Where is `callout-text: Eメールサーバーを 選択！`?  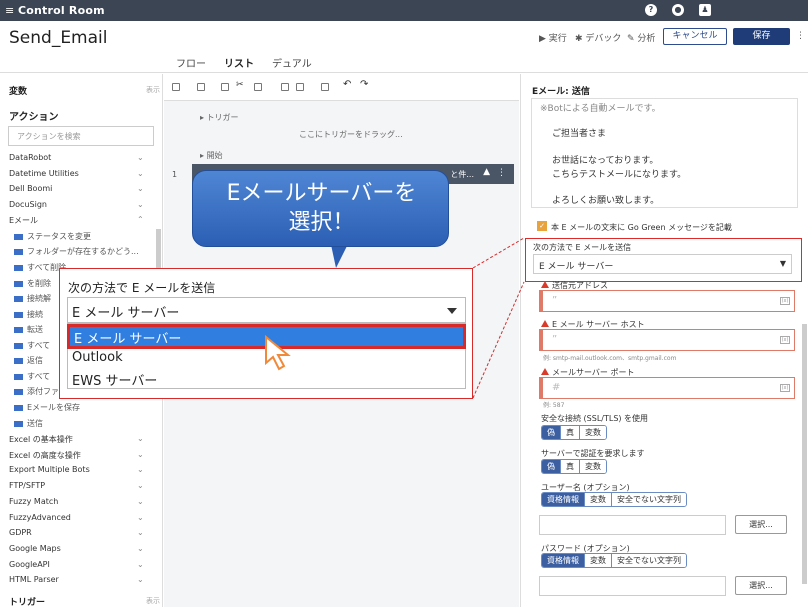 callout-text: Eメールサーバーを 選択！ is located at coordinates (321, 208).